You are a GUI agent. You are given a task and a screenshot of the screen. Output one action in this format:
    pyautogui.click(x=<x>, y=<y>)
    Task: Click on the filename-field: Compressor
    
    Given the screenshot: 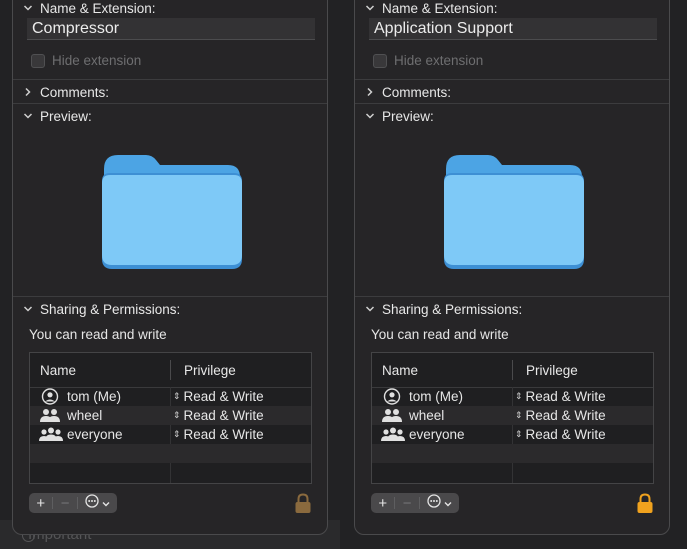 What is the action you would take?
    pyautogui.click(x=171, y=29)
    